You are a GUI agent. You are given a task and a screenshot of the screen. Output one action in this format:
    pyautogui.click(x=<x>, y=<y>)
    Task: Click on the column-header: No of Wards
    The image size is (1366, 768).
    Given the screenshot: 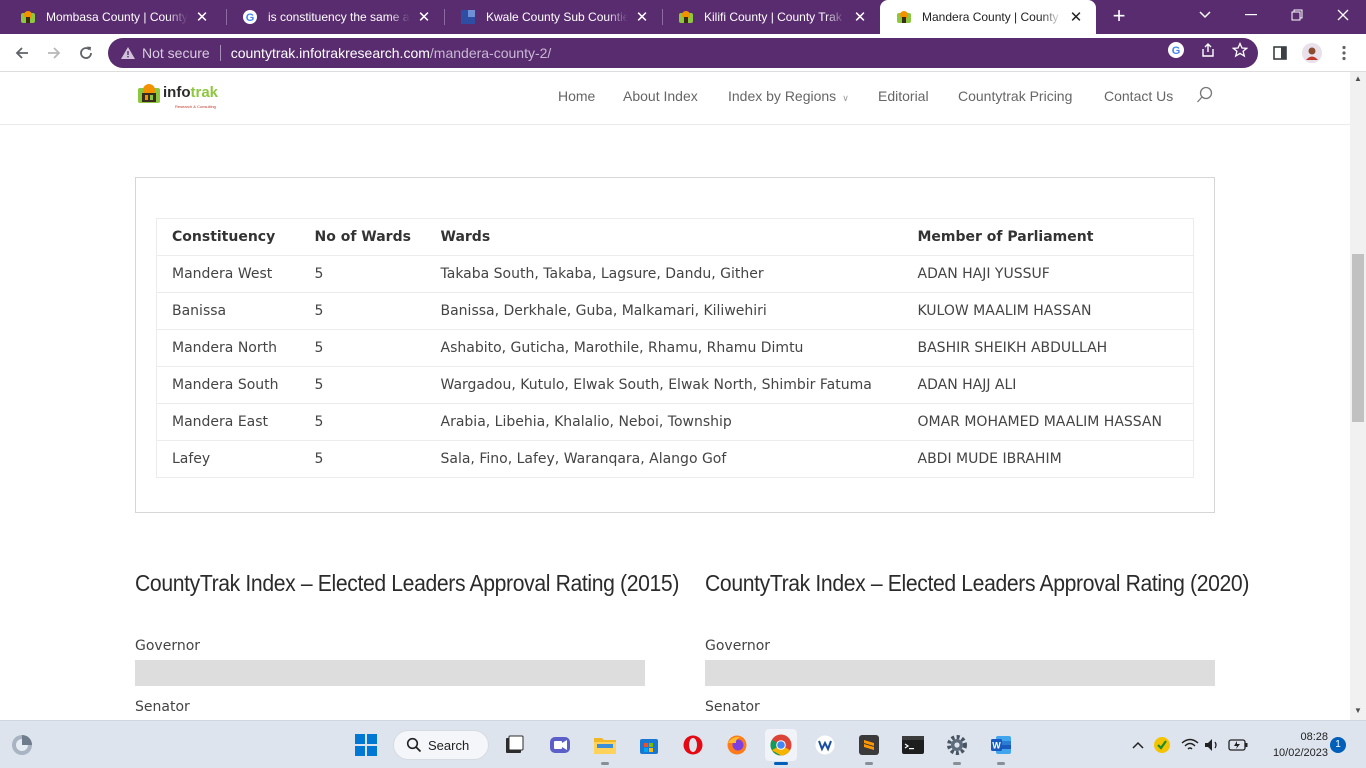 What is the action you would take?
    pyautogui.click(x=362, y=237)
    